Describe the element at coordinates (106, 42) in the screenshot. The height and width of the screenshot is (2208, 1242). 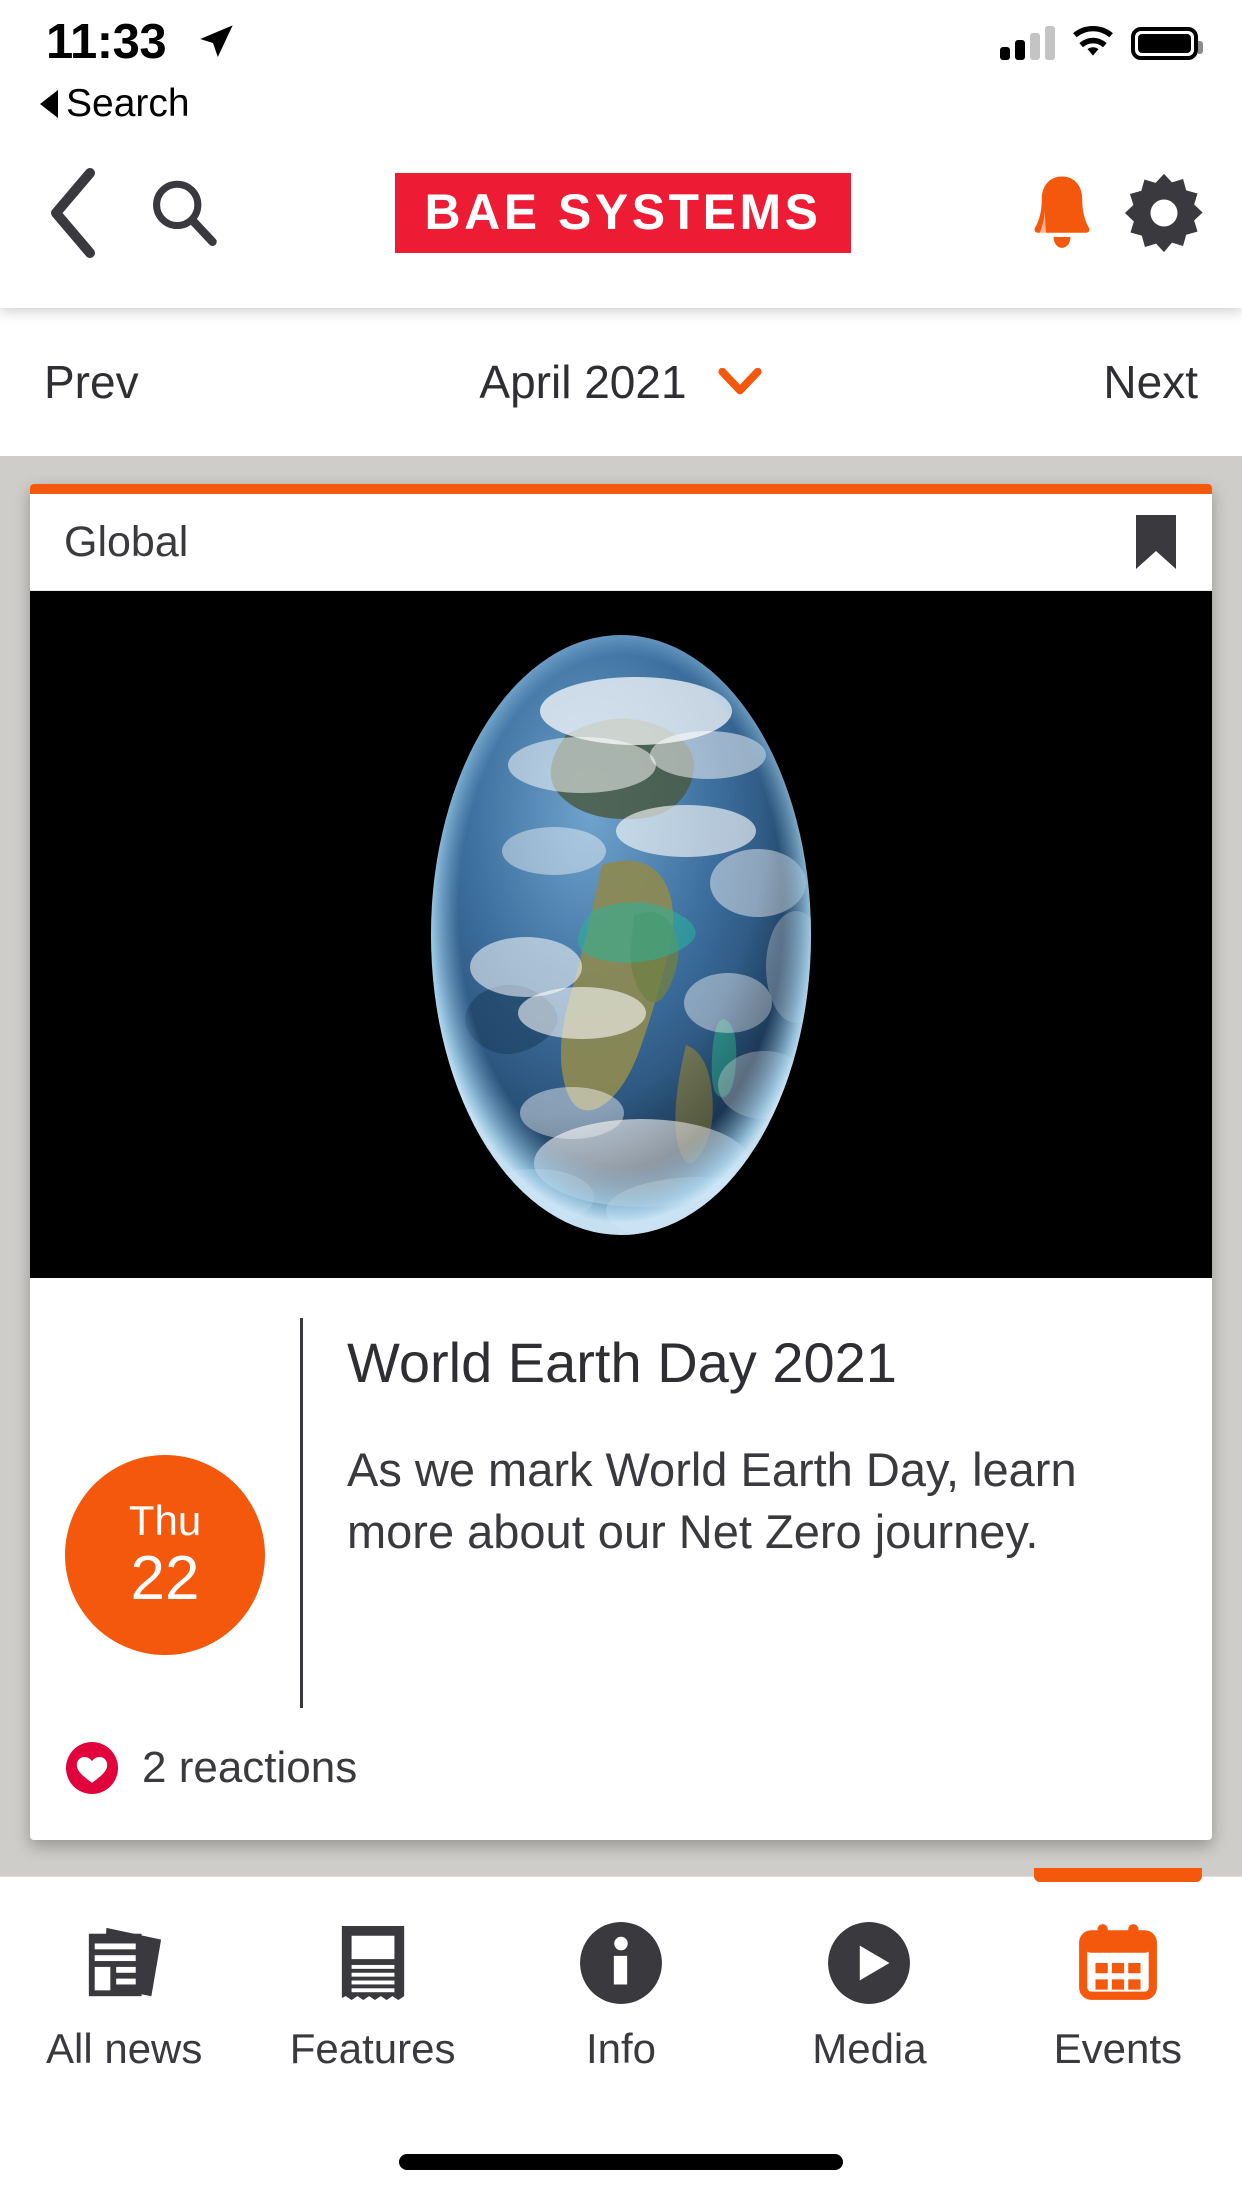
I see `status-time: 11:33` at that location.